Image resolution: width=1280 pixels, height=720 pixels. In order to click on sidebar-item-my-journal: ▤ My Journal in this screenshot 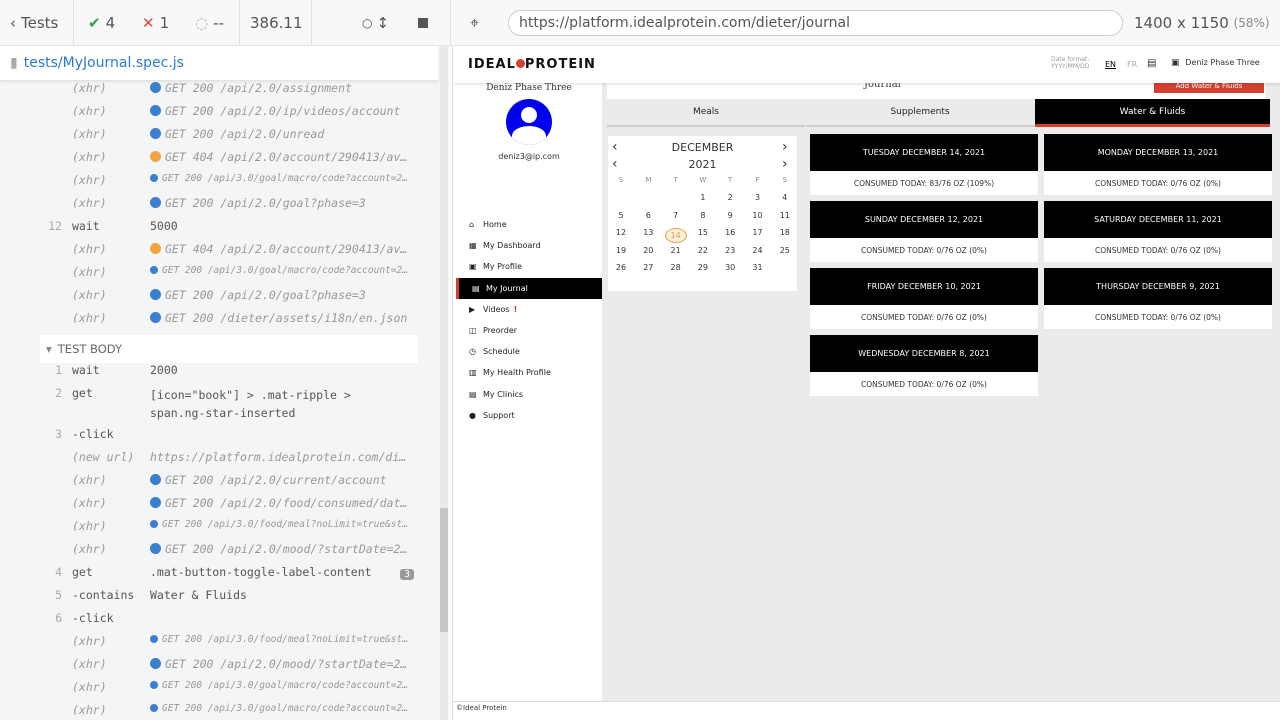, I will do `click(529, 288)`.